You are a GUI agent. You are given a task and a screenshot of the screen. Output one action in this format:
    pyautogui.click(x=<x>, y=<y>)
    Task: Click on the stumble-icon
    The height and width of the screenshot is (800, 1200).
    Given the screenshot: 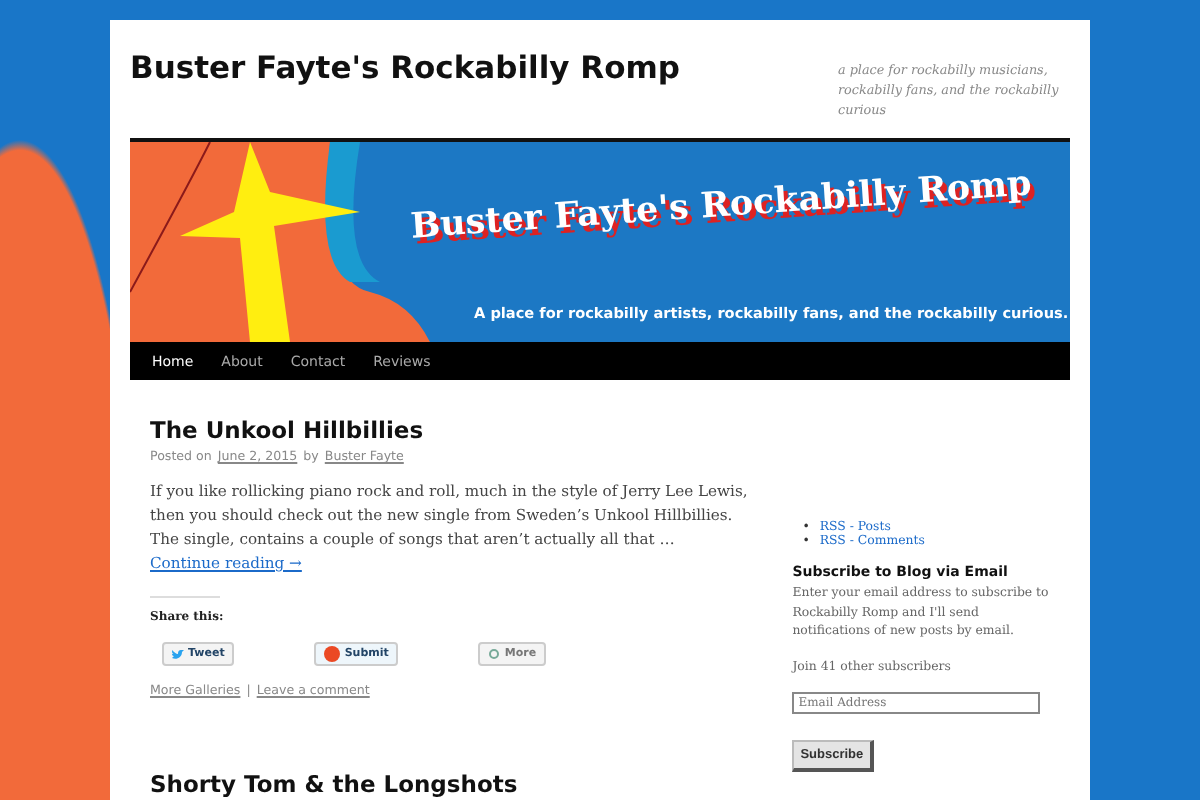 What is the action you would take?
    pyautogui.click(x=332, y=654)
    